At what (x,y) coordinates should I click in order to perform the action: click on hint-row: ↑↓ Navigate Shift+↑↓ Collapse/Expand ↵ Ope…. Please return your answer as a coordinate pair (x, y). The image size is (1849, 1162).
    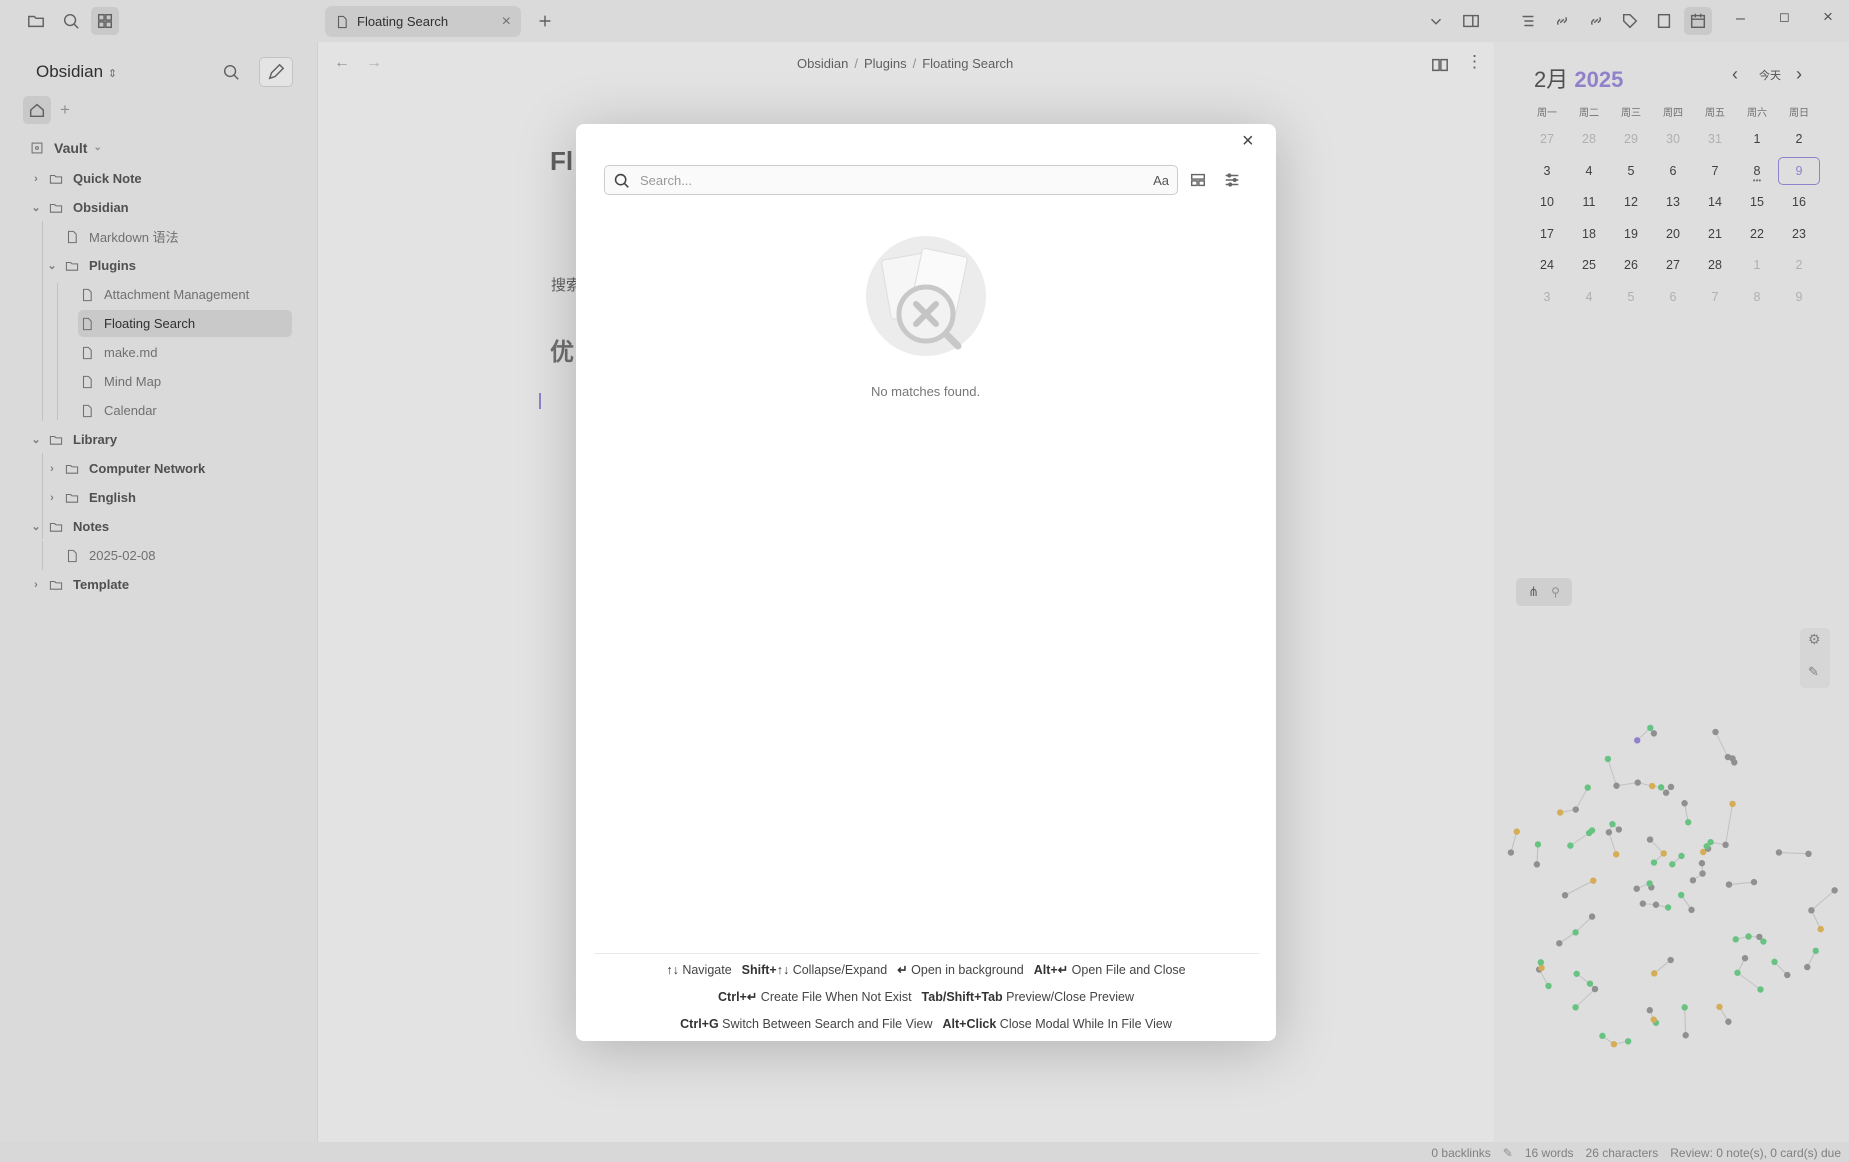
    Looking at the image, I should click on (926, 969).